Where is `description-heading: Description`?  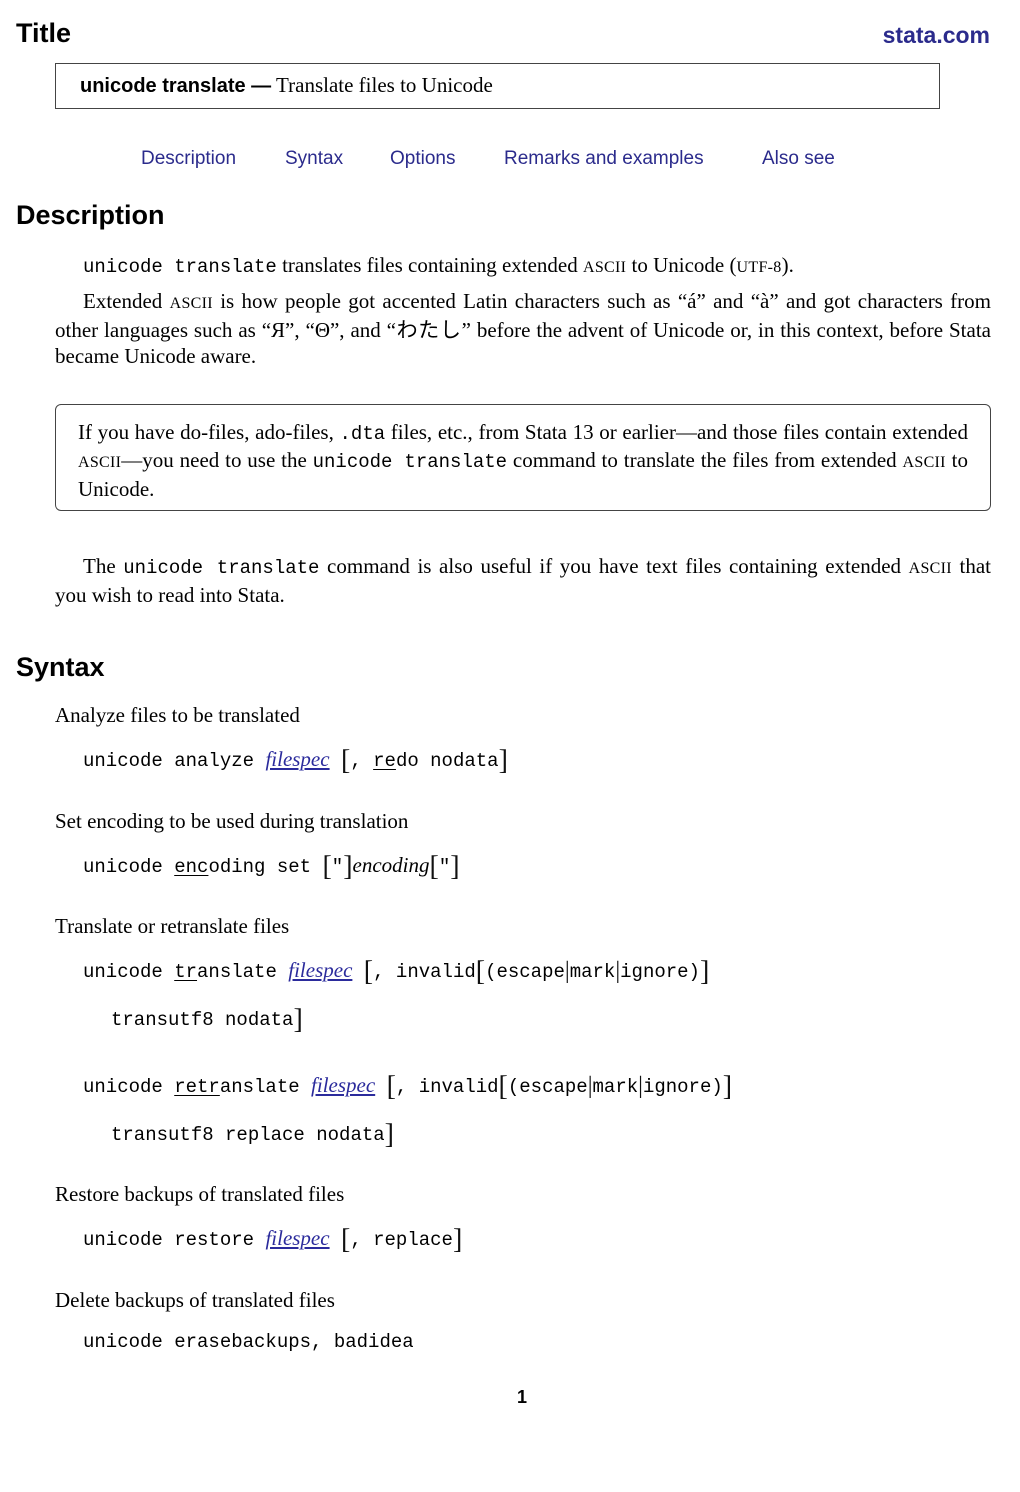 description-heading: Description is located at coordinates (90, 215).